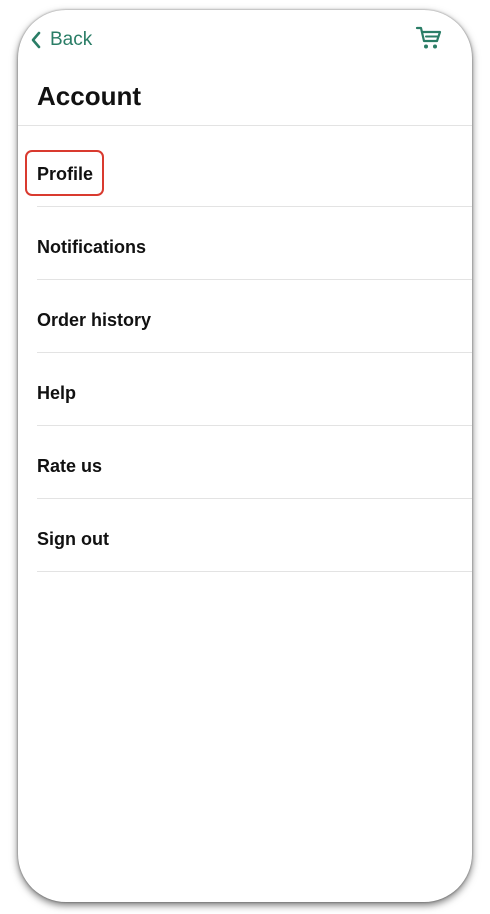 The width and height of the screenshot is (490, 914). Describe the element at coordinates (254, 316) in the screenshot. I see `menu-item-order-history: Order history` at that location.